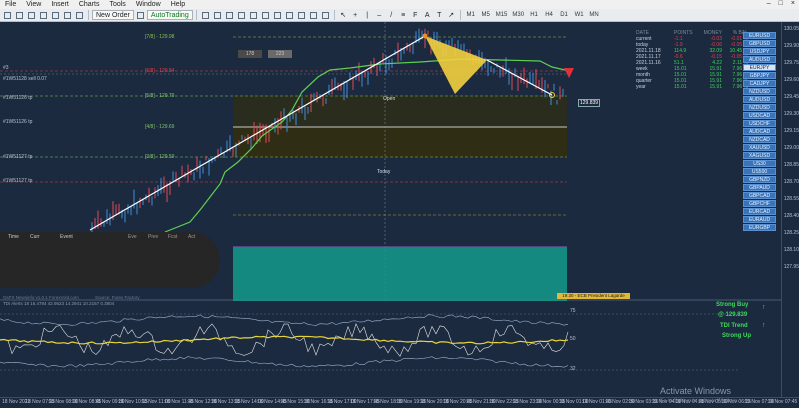  I want to click on timeframe-m5: M5, so click(486, 15).